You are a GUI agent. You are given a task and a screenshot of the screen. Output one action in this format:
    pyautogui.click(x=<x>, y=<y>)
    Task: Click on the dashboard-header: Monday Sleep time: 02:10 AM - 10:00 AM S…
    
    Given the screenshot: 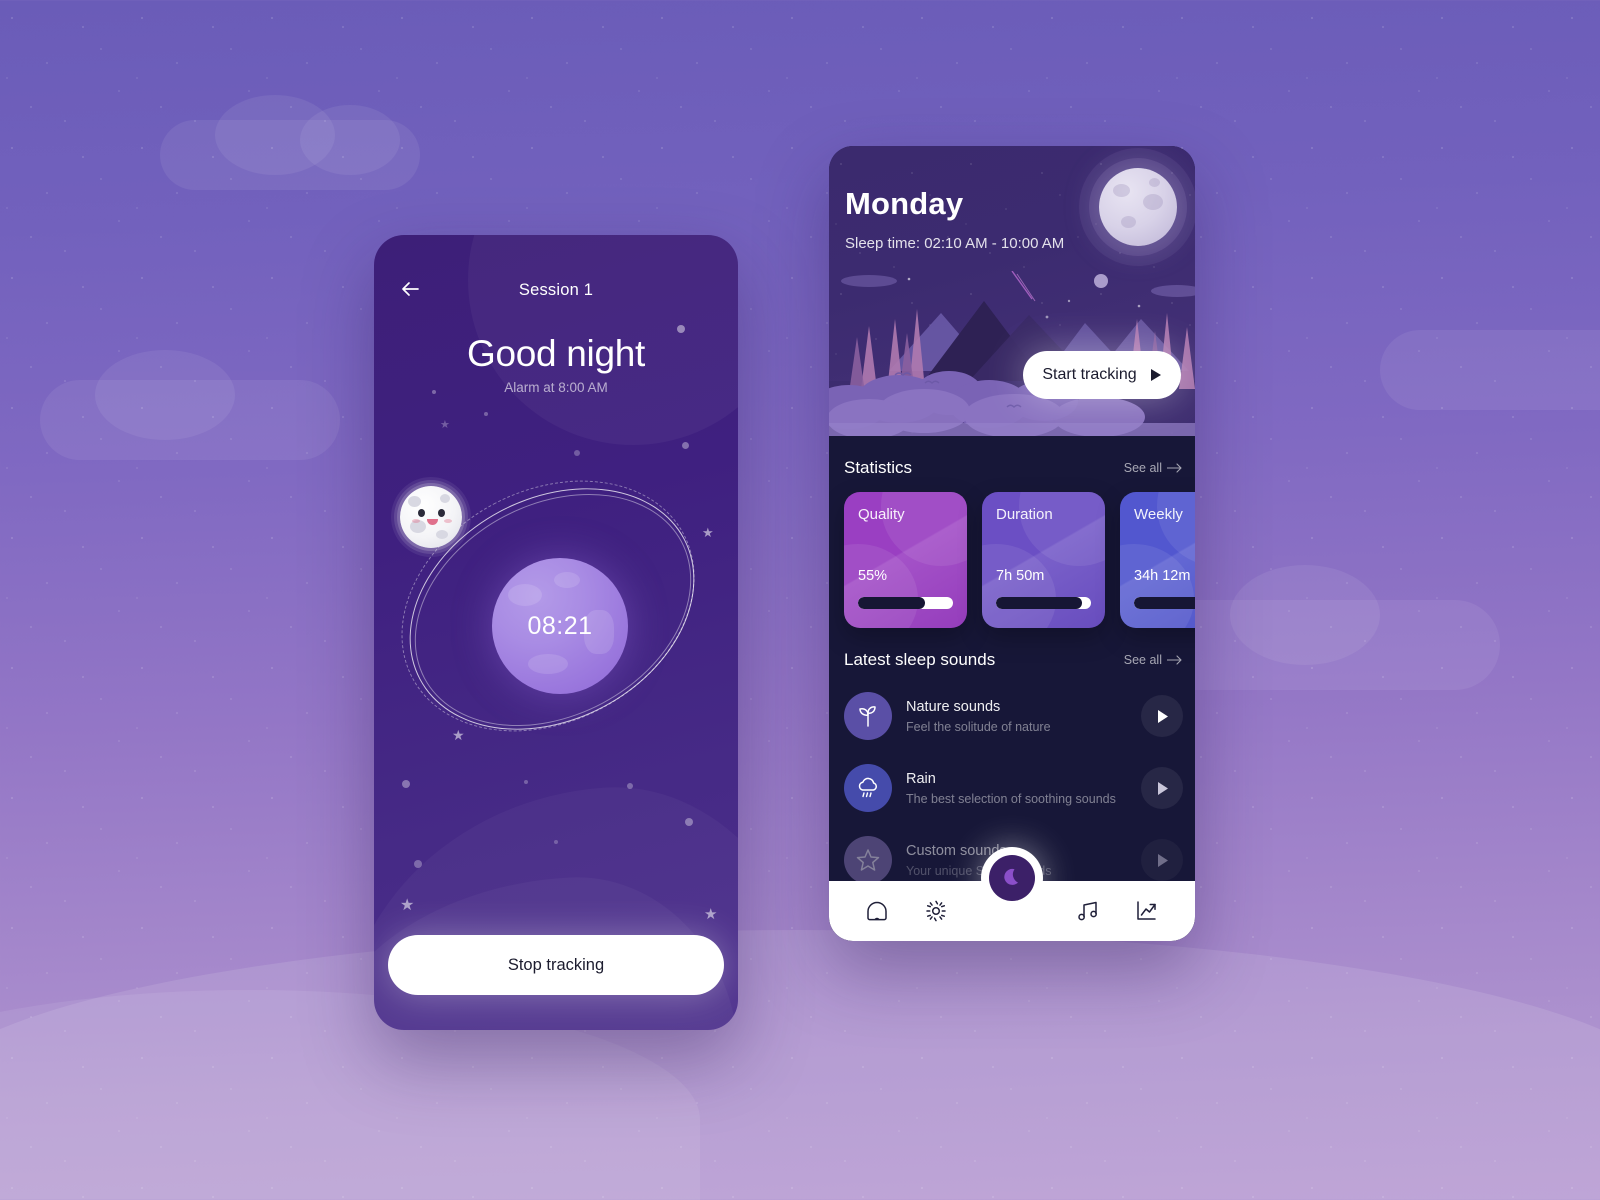 What is the action you would take?
    pyautogui.click(x=1012, y=291)
    